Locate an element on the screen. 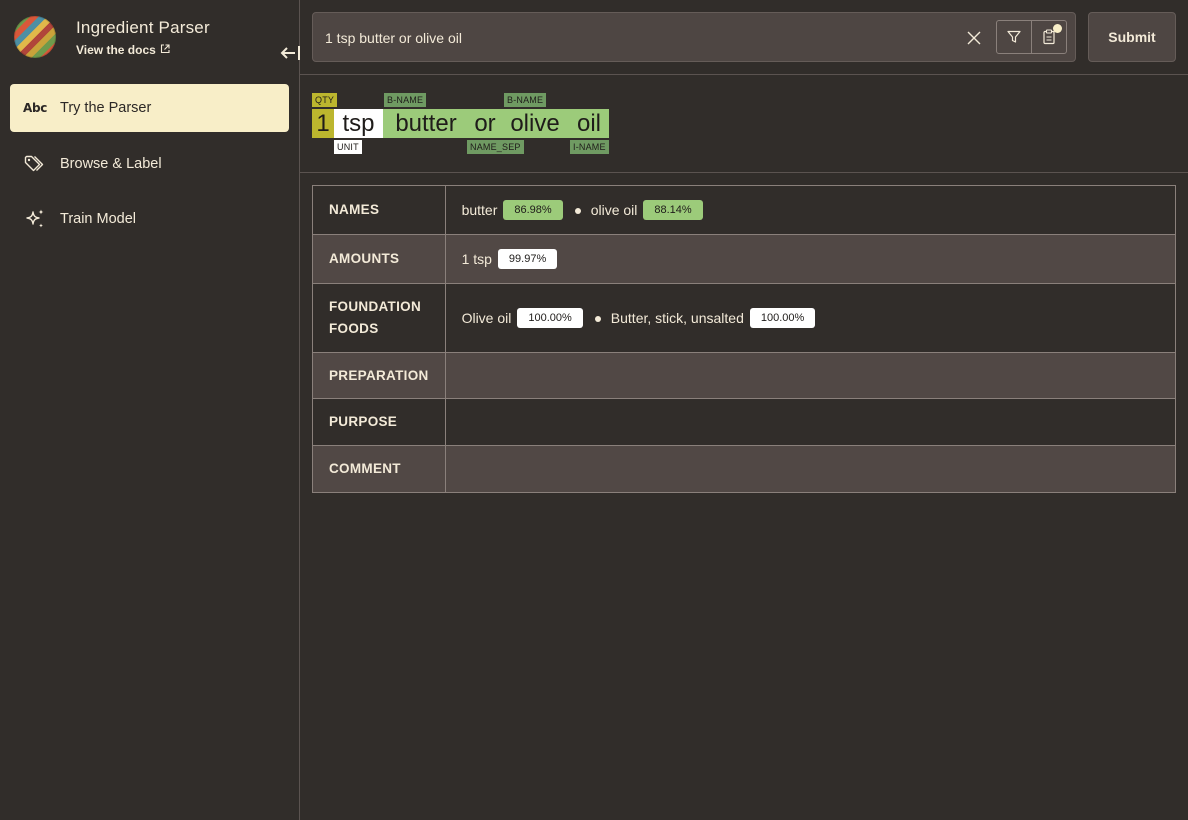 The height and width of the screenshot is (820, 1188). external-link-icon is located at coordinates (165, 50).